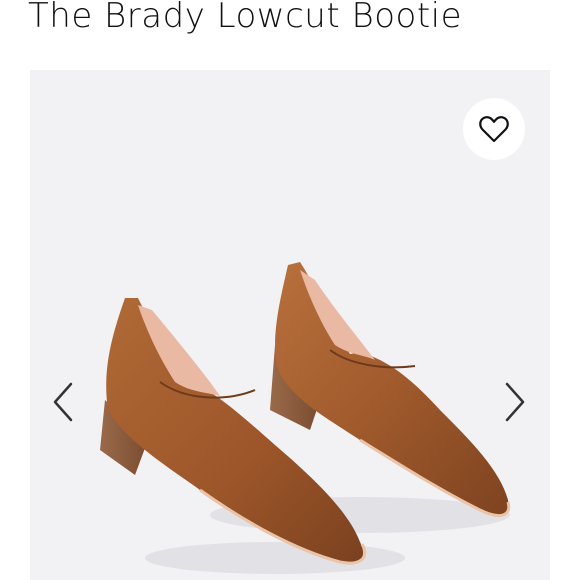 Image resolution: width=580 pixels, height=580 pixels. I want to click on product-title: The Brady Lowcut Bootie, so click(245, 18).